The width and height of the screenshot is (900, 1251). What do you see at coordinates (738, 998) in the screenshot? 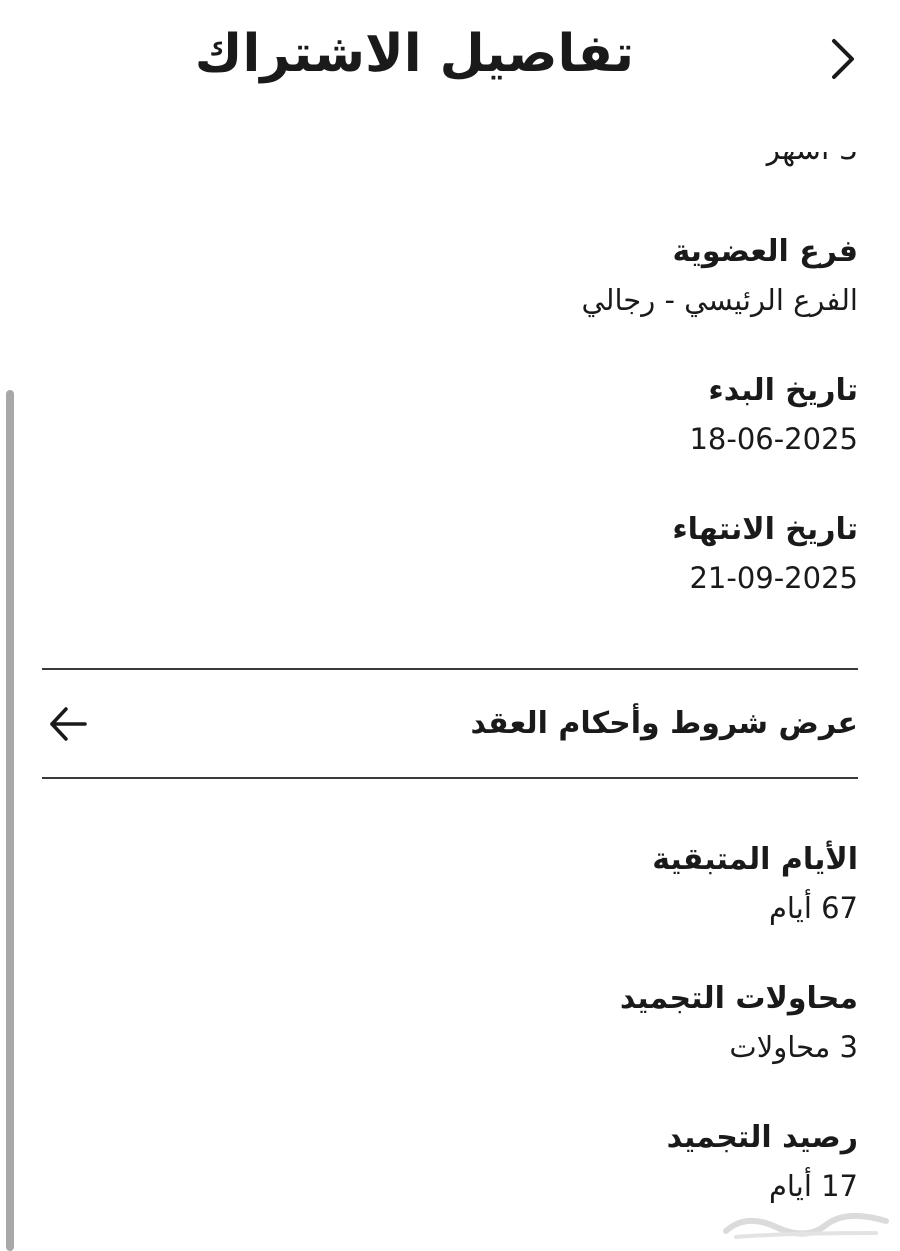
I see `freeze-attempts-label: محاولات التجميد` at bounding box center [738, 998].